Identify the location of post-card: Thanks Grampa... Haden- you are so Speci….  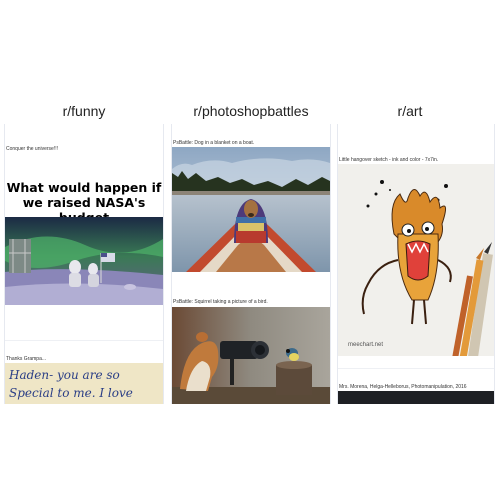
(84, 377).